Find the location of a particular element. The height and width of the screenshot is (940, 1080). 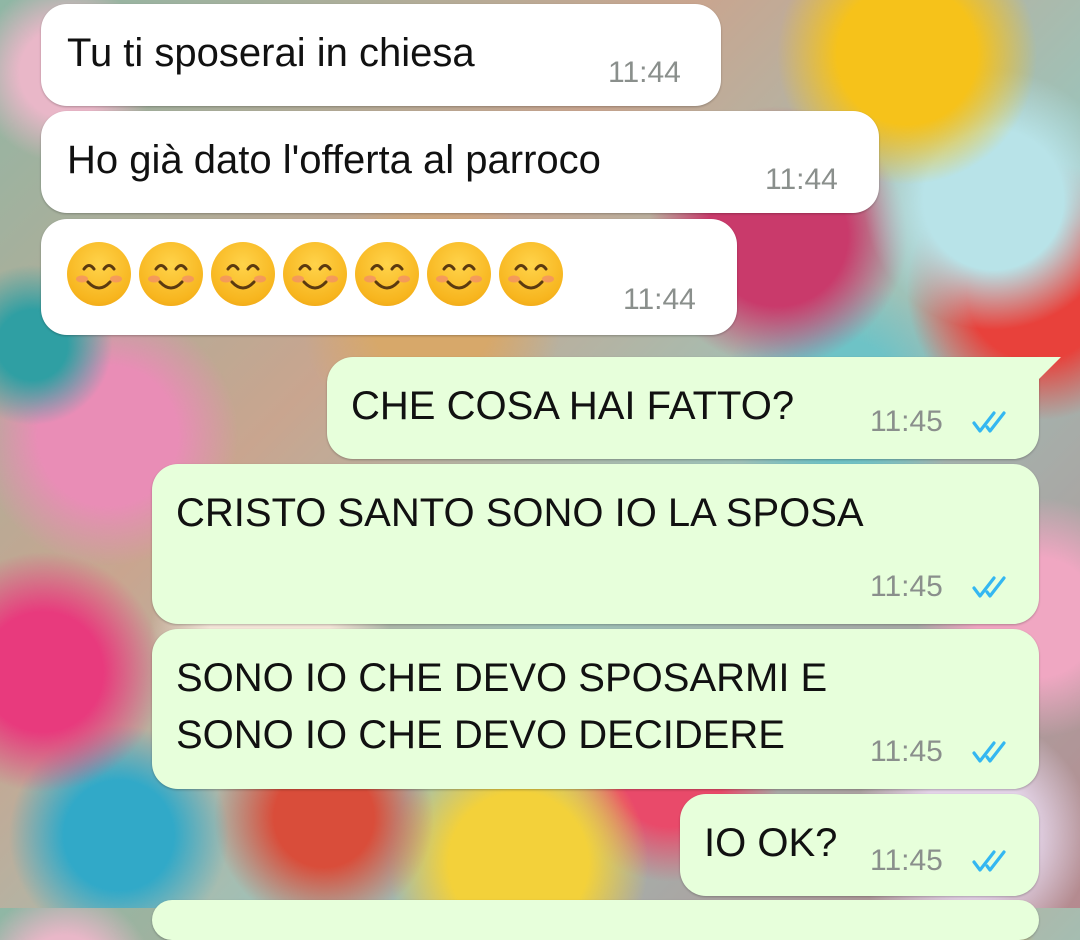

incoming-message: Tu ti sposerai in chiesa 11:44 is located at coordinates (381, 55).